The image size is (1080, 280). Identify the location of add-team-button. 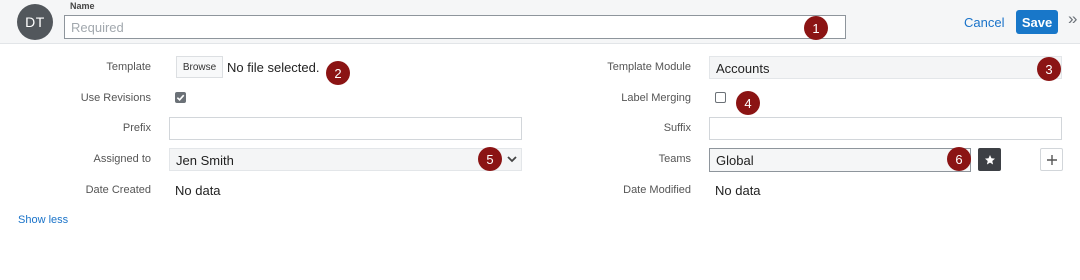
(1051, 159).